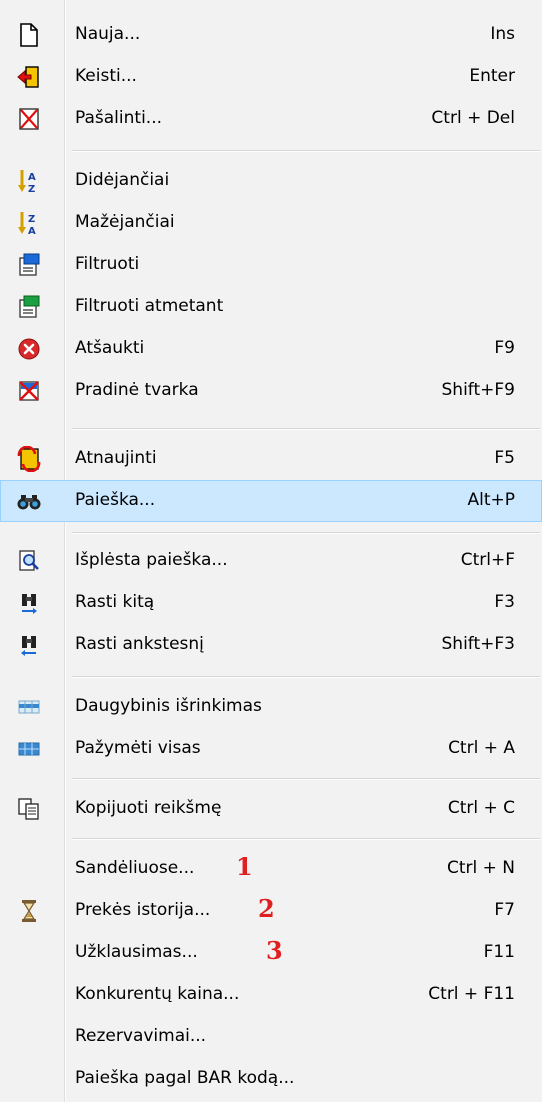 The height and width of the screenshot is (1102, 542). Describe the element at coordinates (499, 952) in the screenshot. I see `menu-item-shortcut: F11` at that location.